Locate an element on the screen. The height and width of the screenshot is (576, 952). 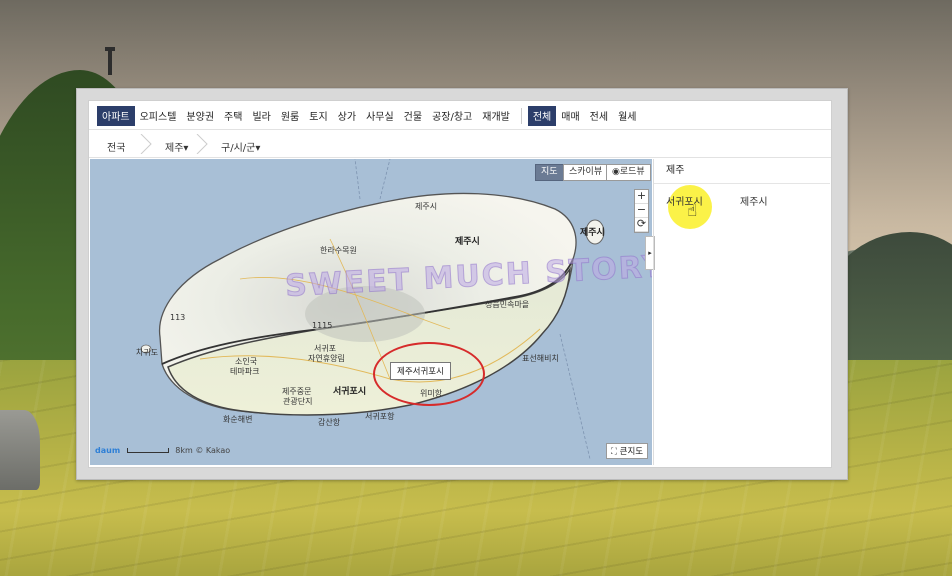
map-scale: daum 8km © Kakao is located at coordinates (162, 450).